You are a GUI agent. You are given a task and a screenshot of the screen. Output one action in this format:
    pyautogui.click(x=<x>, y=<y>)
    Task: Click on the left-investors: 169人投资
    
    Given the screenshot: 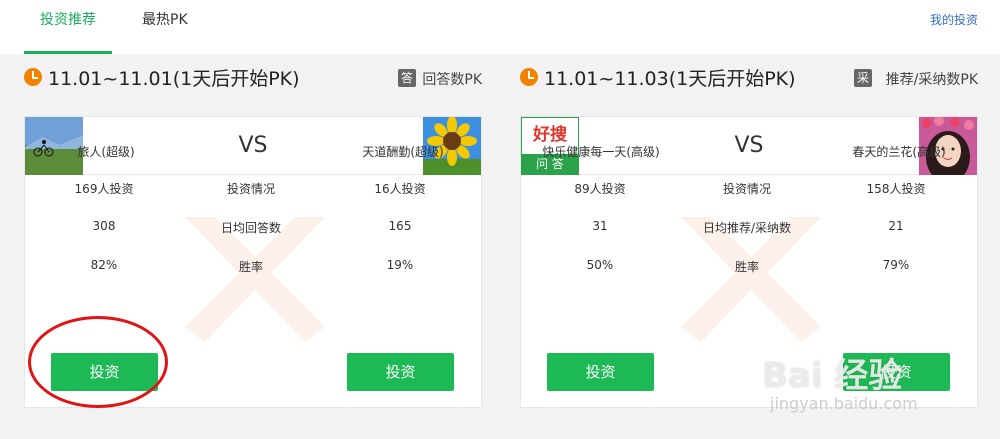 What is the action you would take?
    pyautogui.click(x=104, y=189)
    